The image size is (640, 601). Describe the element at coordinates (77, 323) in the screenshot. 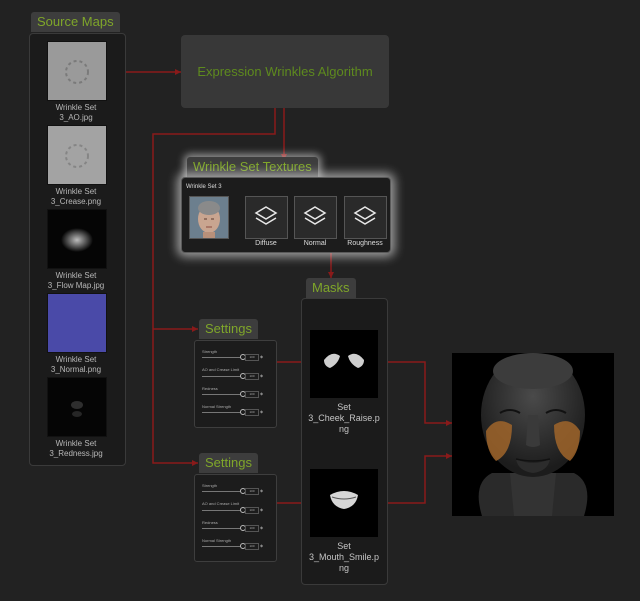

I see `thumbnail-normal` at that location.